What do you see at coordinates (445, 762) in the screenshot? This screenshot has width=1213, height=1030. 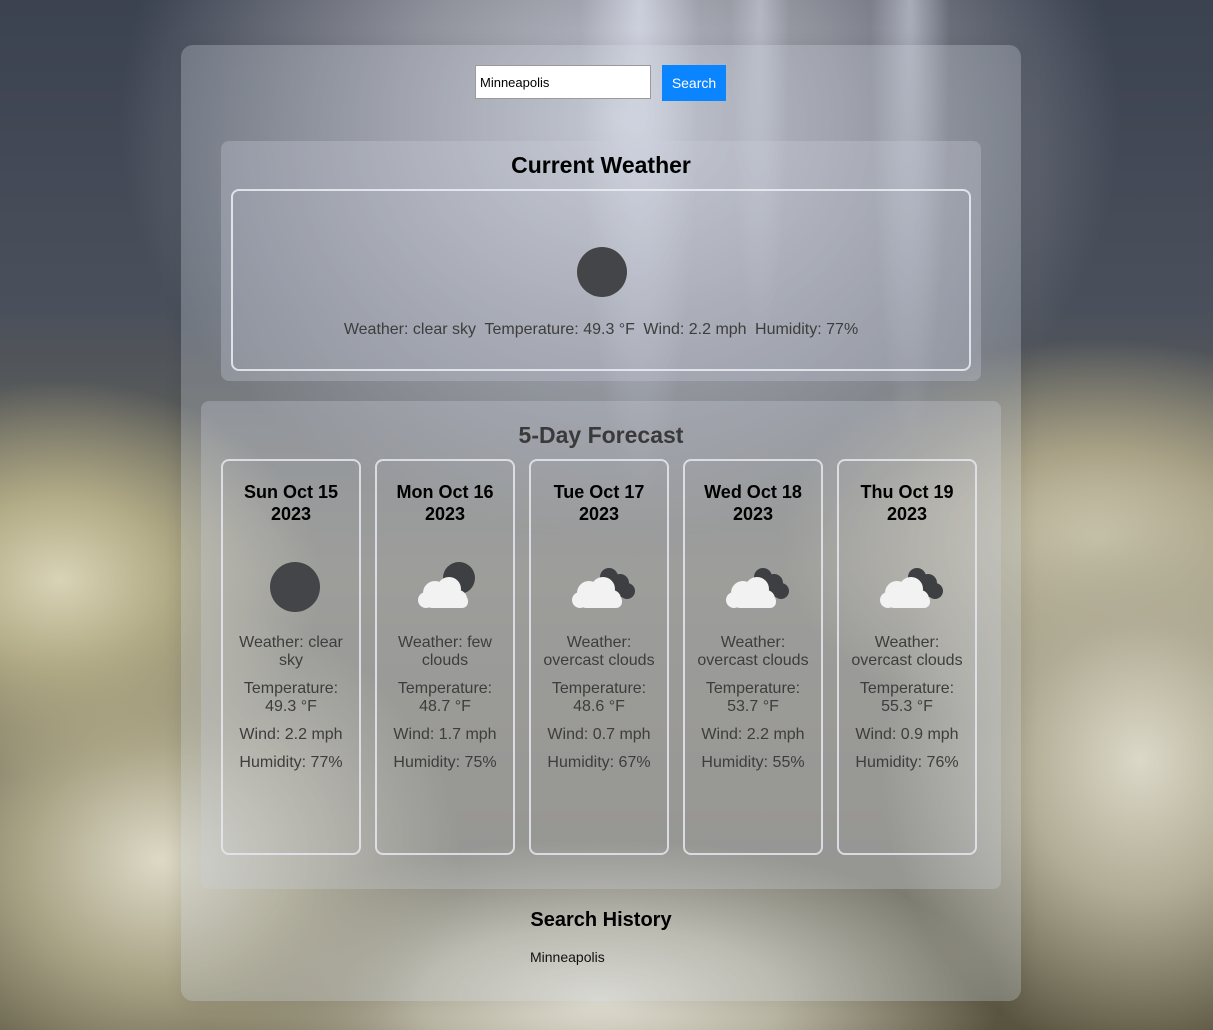 I see `forecast-humidity: Humidity: 75%` at bounding box center [445, 762].